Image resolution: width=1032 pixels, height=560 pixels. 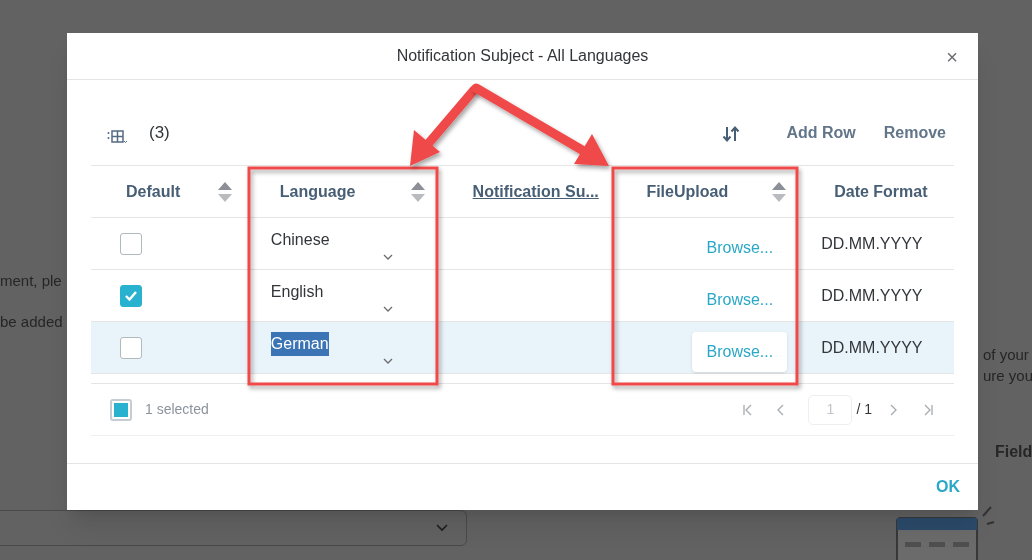 What do you see at coordinates (31, 321) in the screenshot?
I see `background-text: be added` at bounding box center [31, 321].